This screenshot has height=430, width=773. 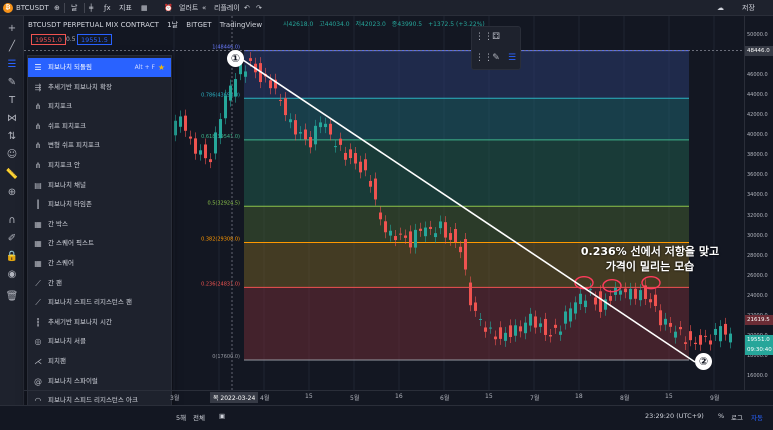 I want to click on marker-2: ②, so click(x=703, y=361).